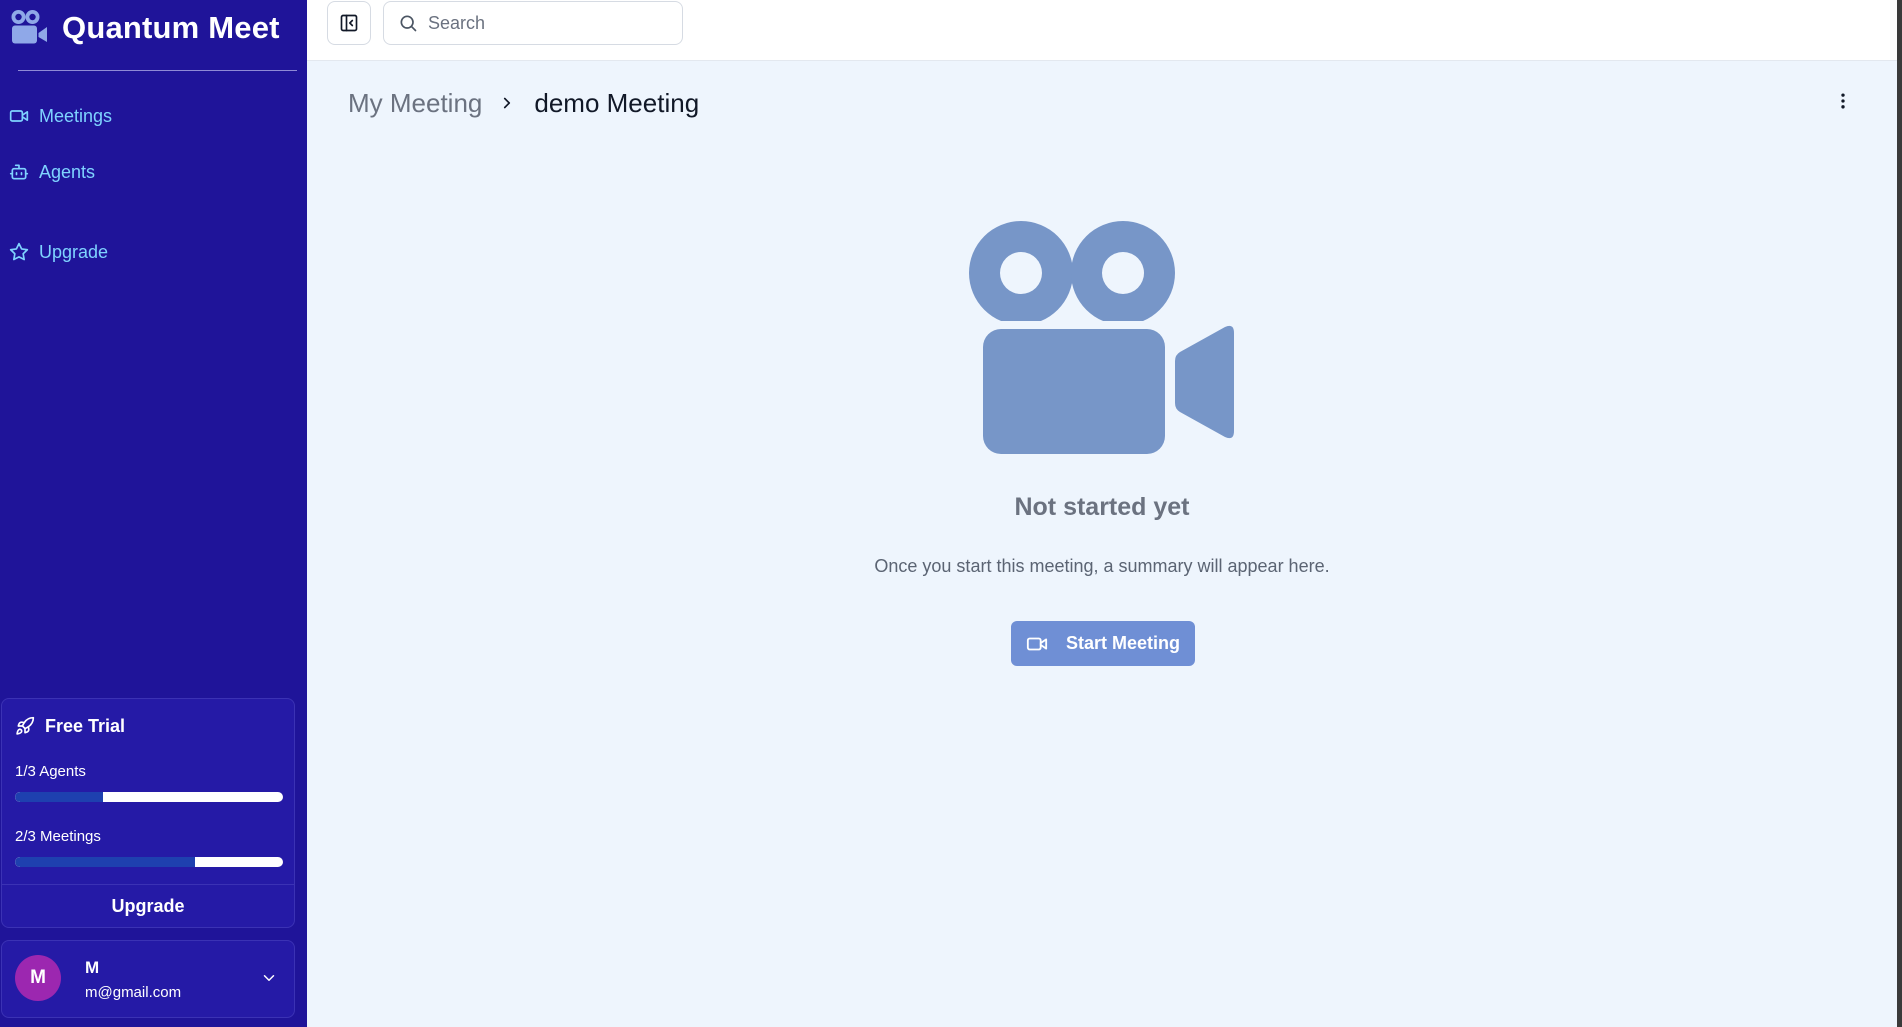  What do you see at coordinates (617, 102) in the screenshot?
I see `breadcrumb-current: demo Meeting` at bounding box center [617, 102].